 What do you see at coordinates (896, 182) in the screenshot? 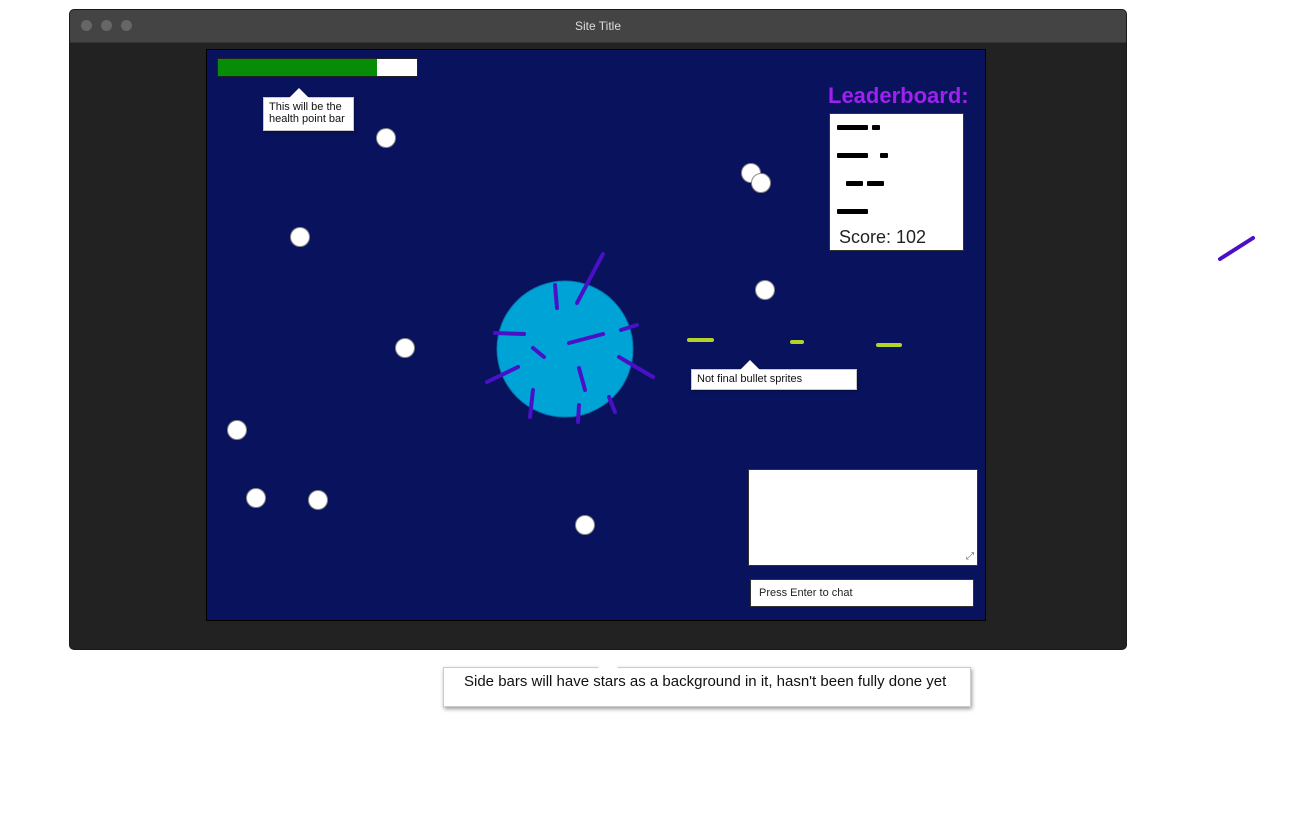
I see `leaderboard-panel: Score: 102` at bounding box center [896, 182].